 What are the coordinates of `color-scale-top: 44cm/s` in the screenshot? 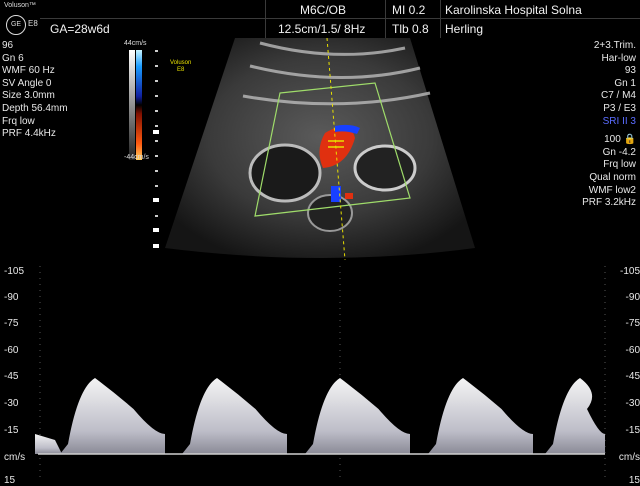 It's located at (135, 43).